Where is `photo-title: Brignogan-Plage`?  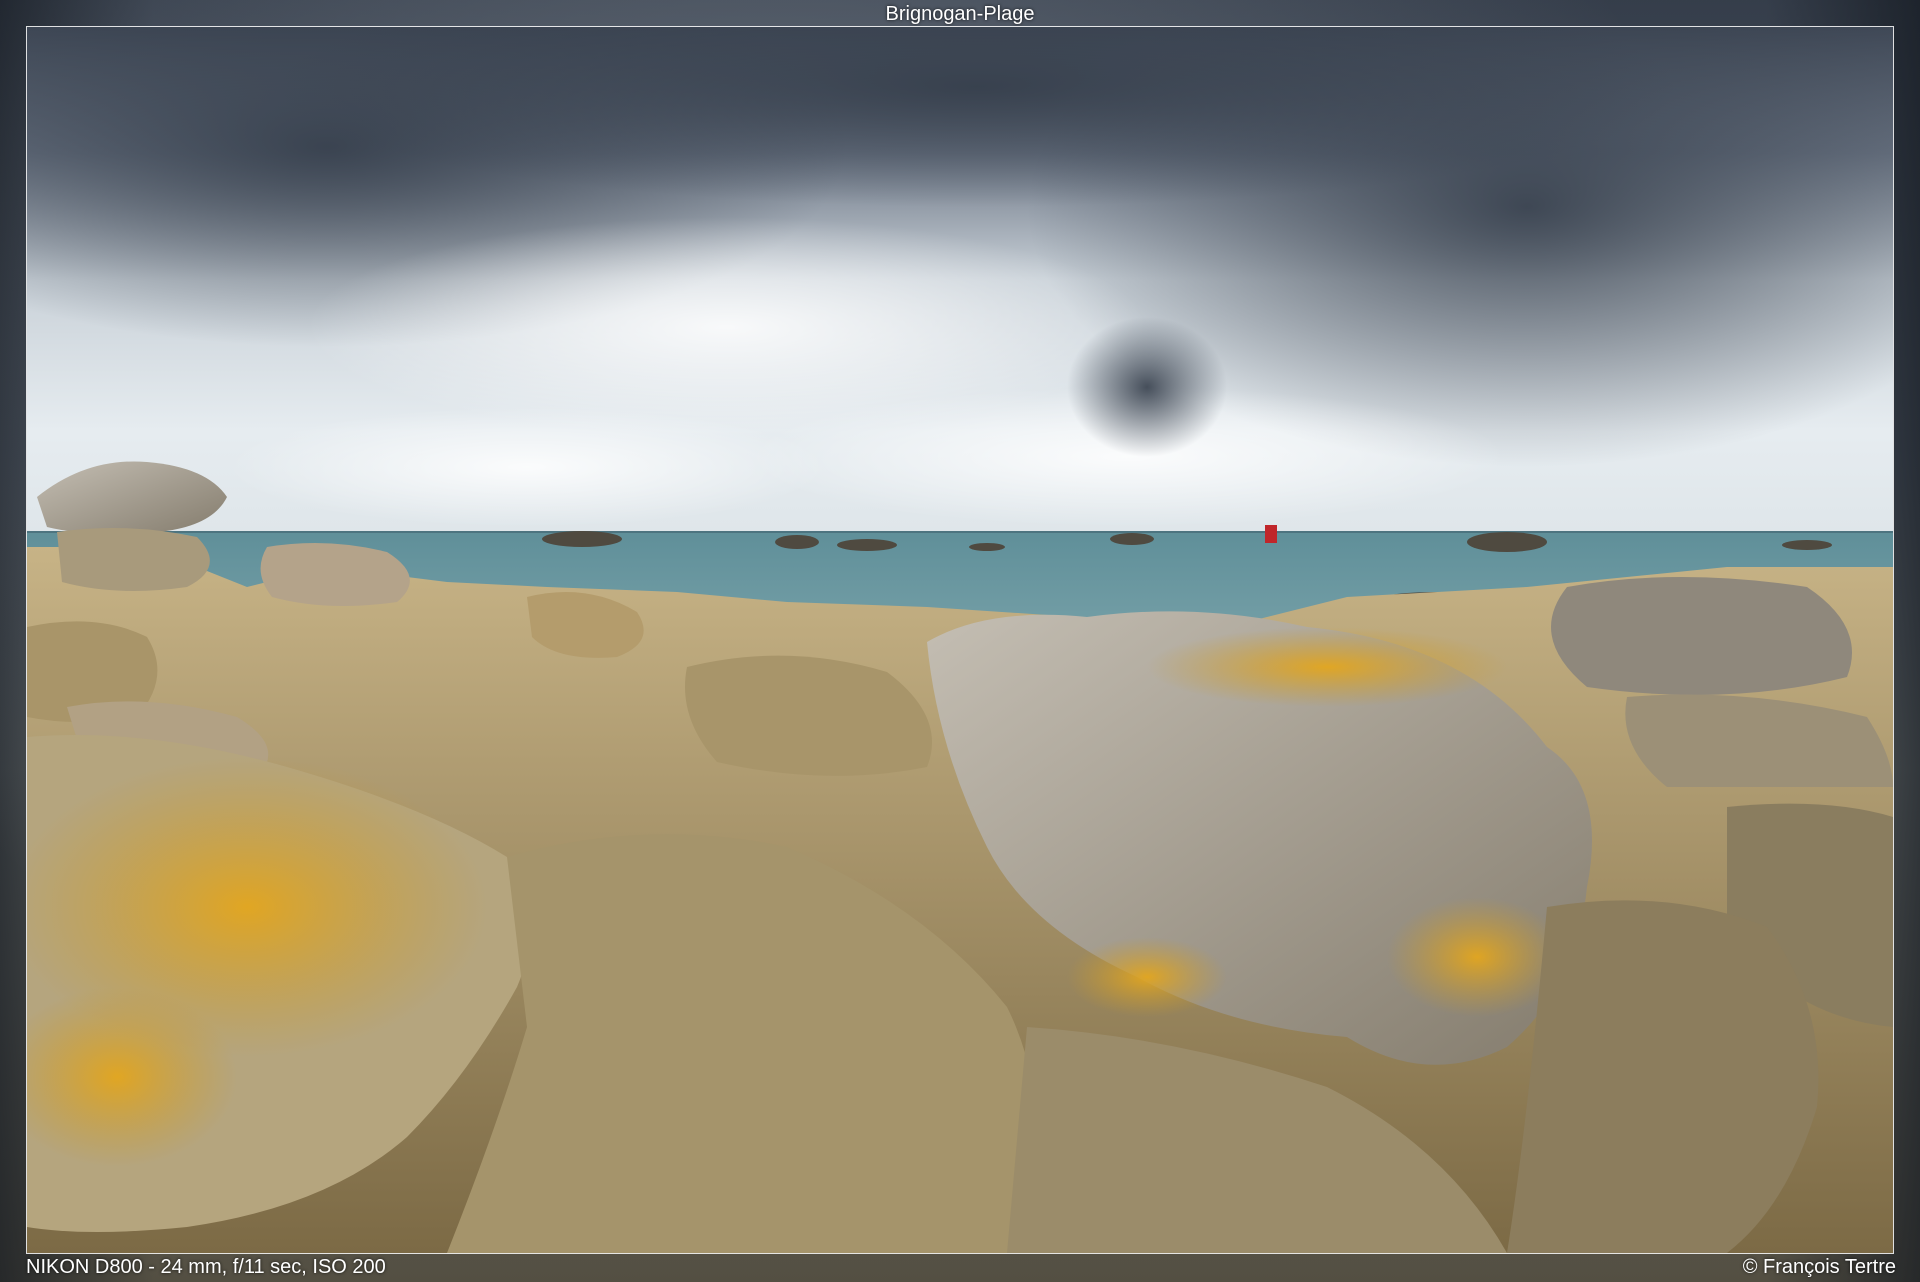 photo-title: Brignogan-Plage is located at coordinates (960, 14).